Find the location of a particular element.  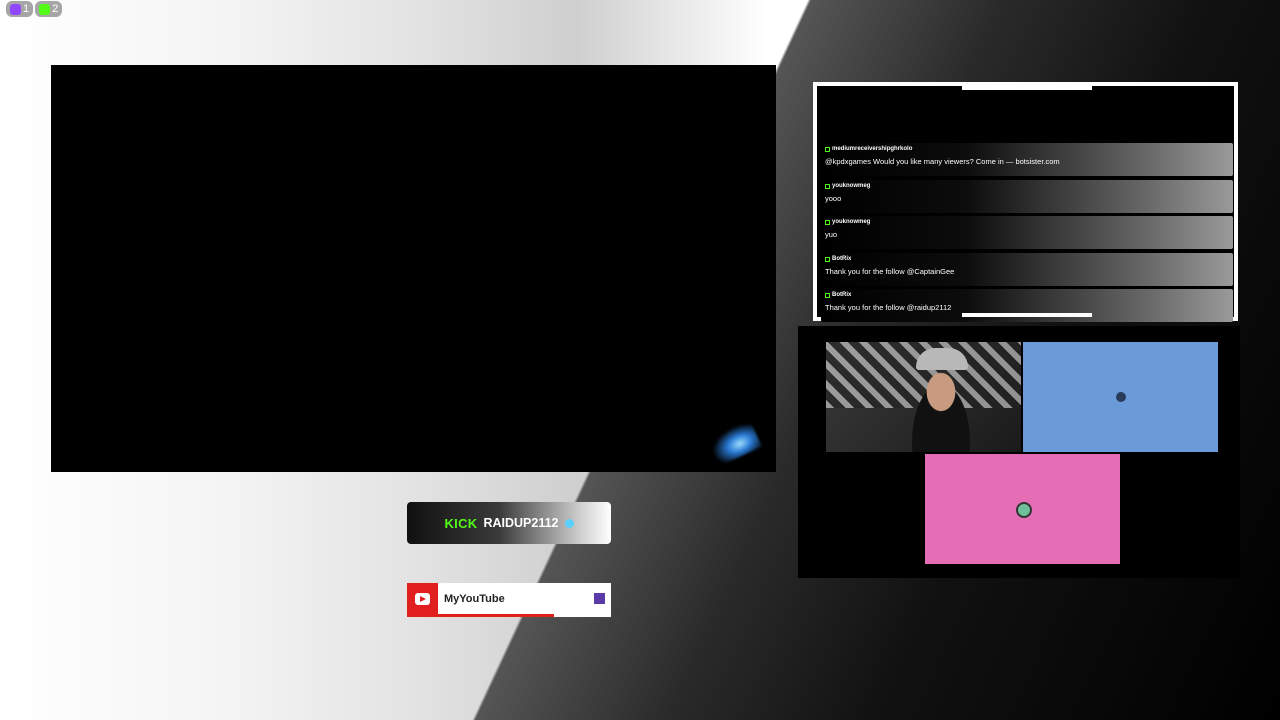

kick-count: 2 is located at coordinates (55, 9).